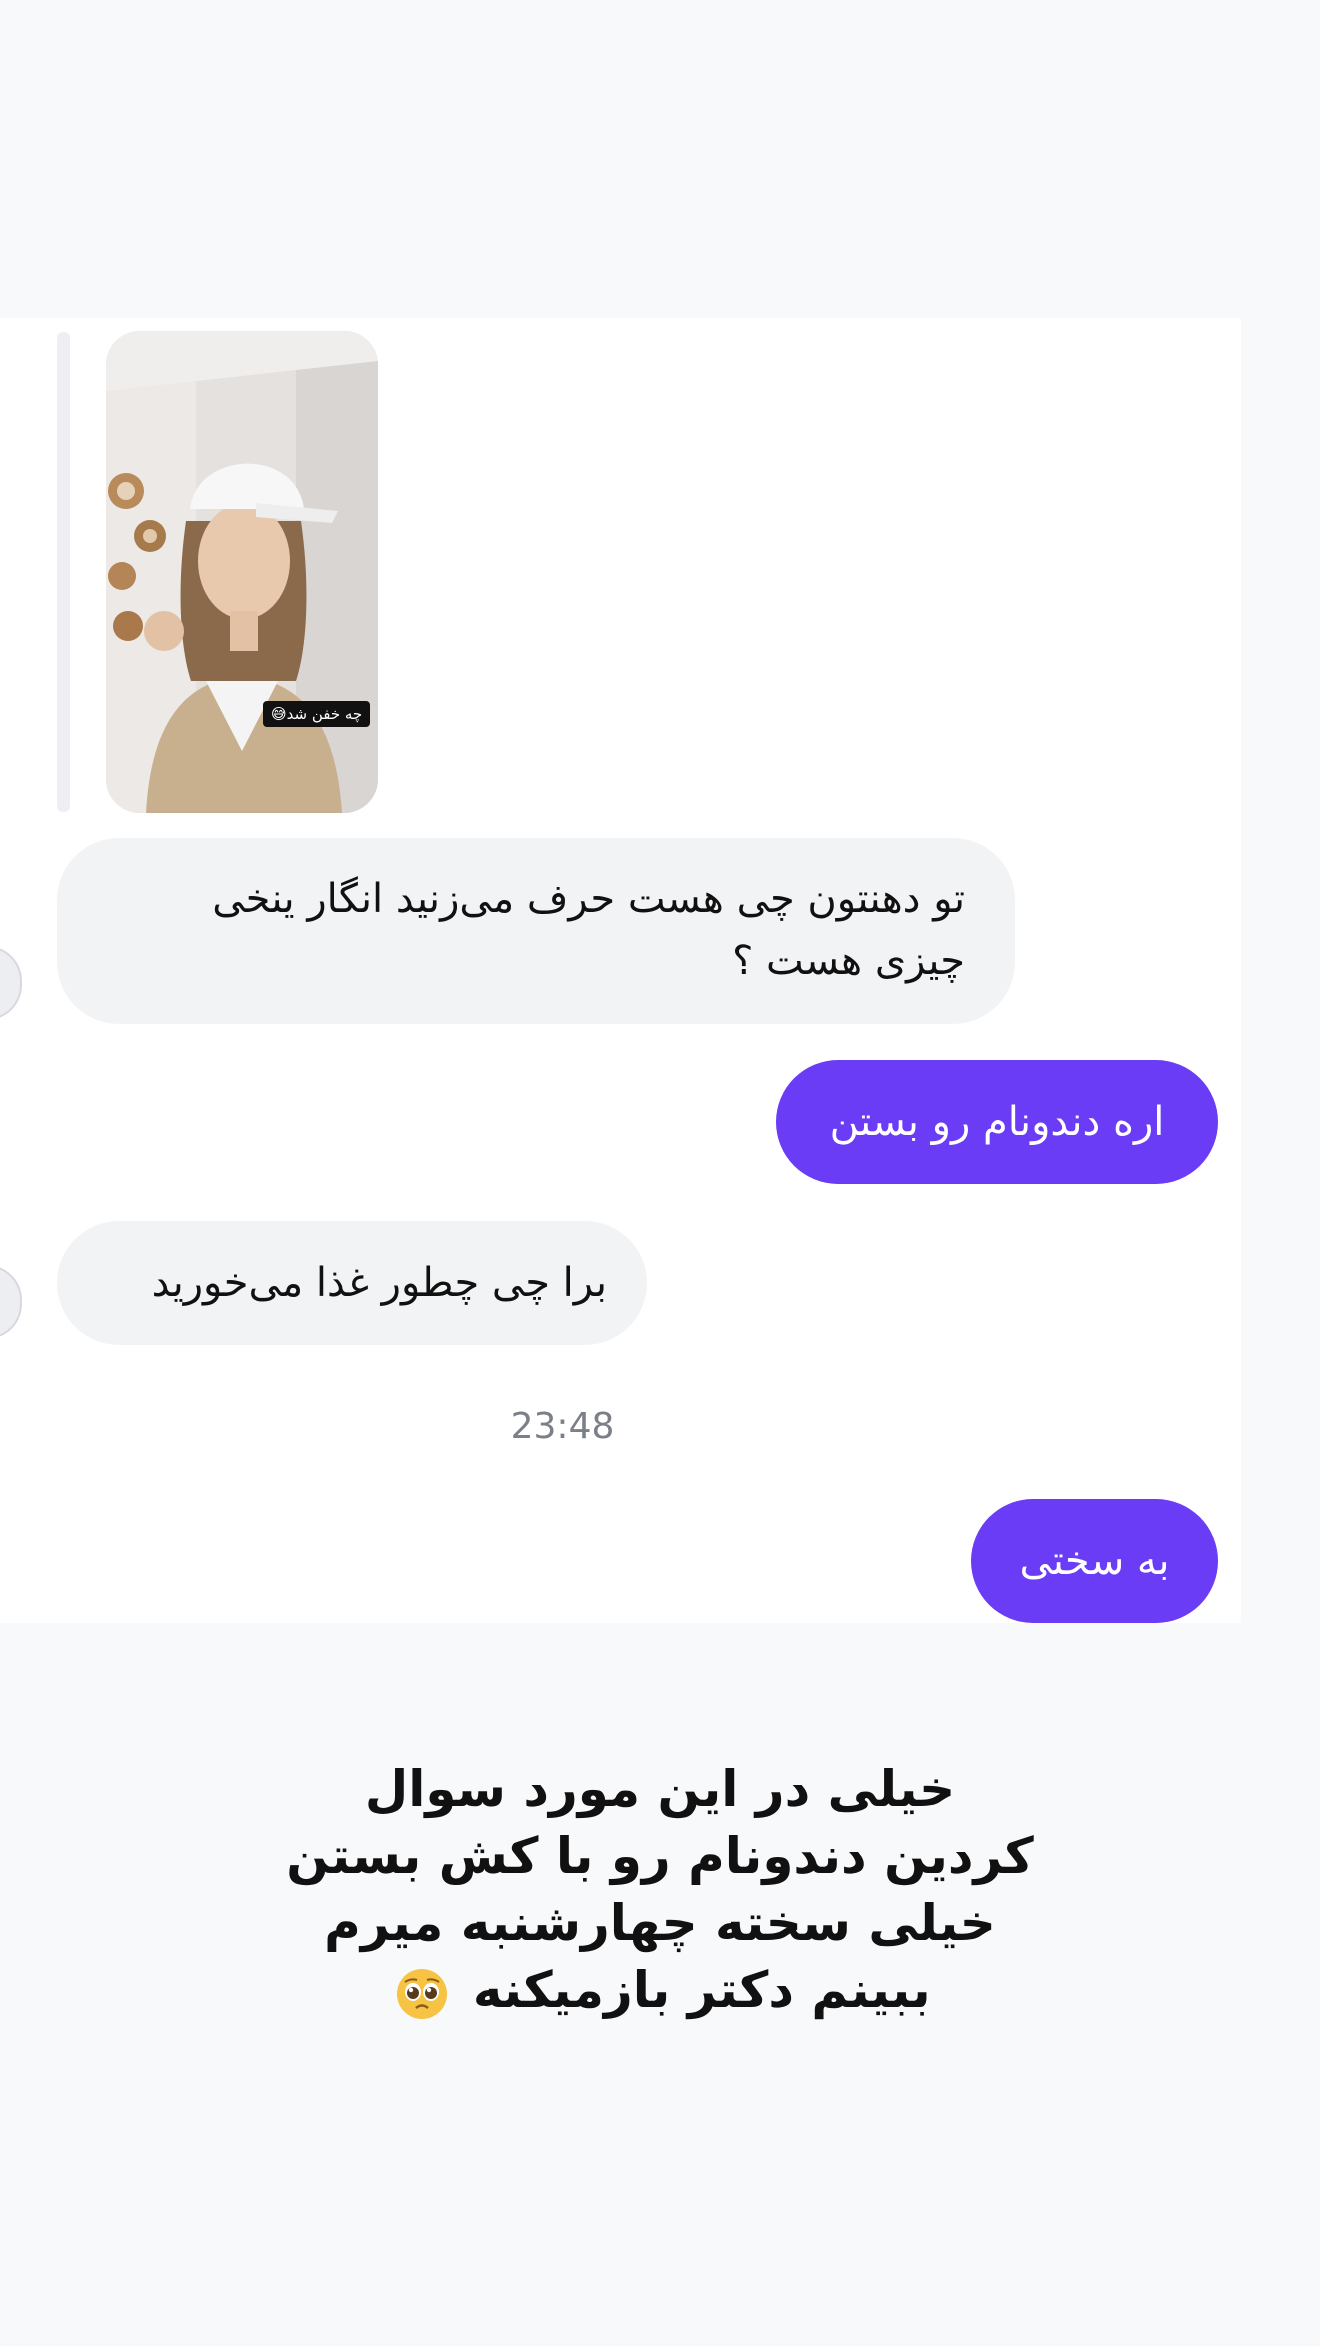 This screenshot has height=2346, width=1320. I want to click on message-timestamp: 23:48, so click(562, 1426).